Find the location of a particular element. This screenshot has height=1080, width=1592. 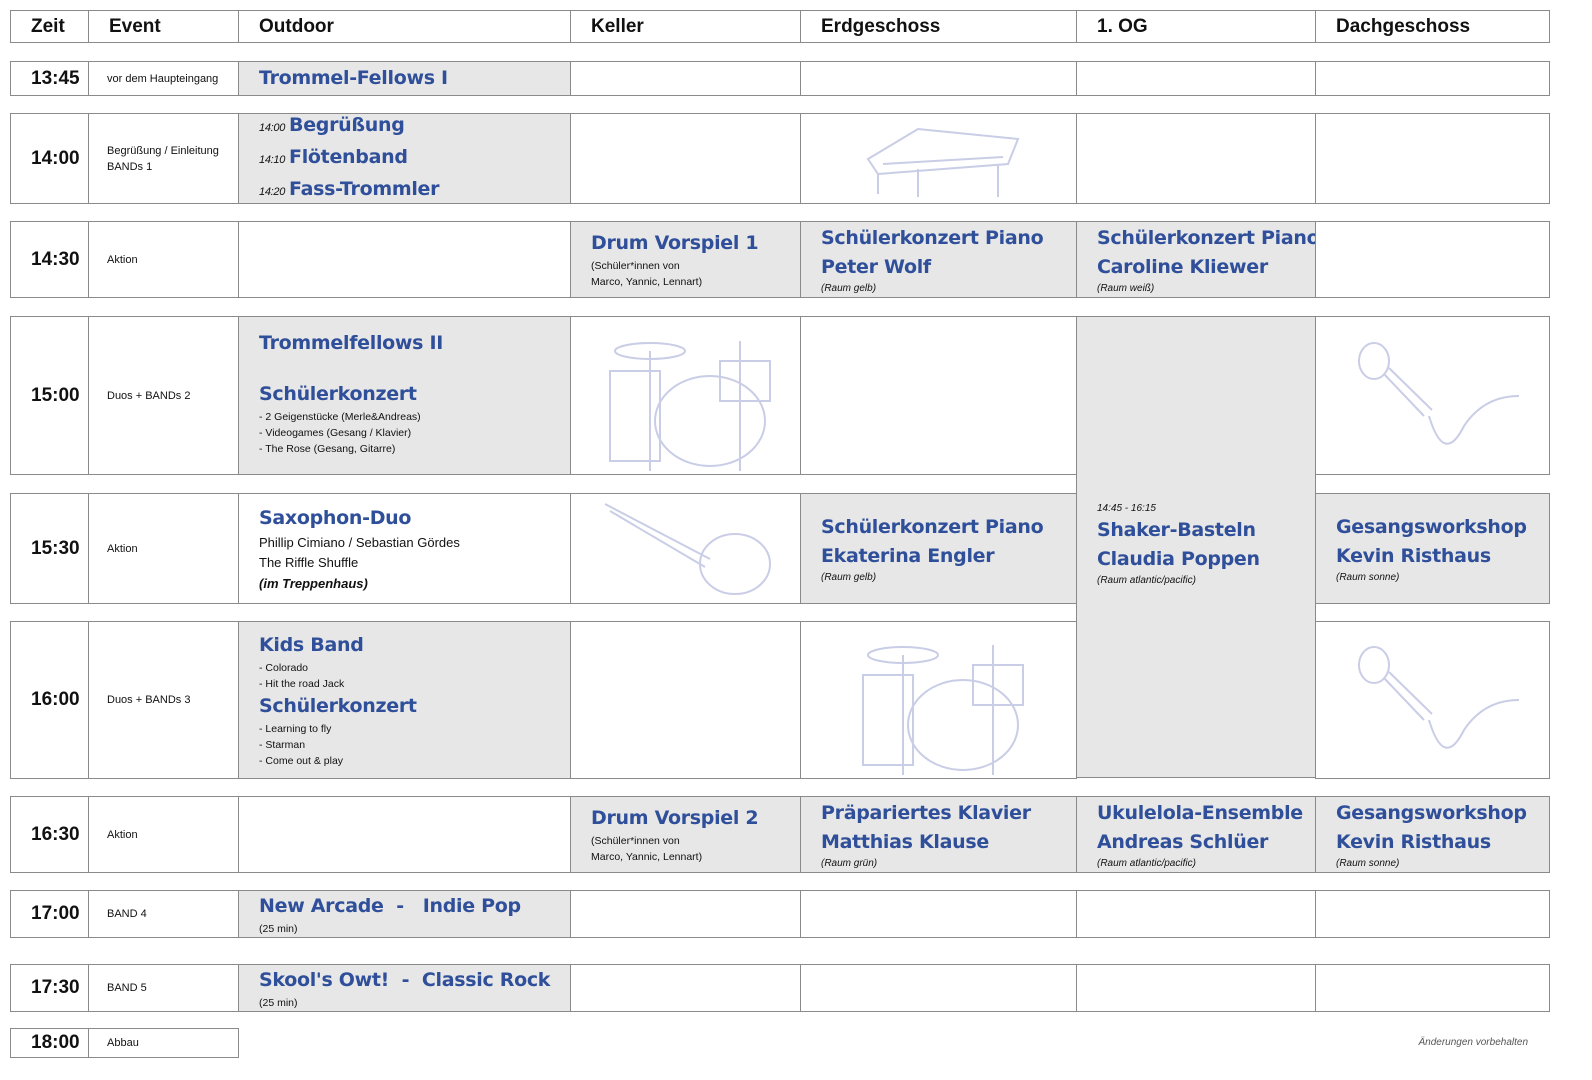

event-cell: BAND 5 is located at coordinates (163, 988).